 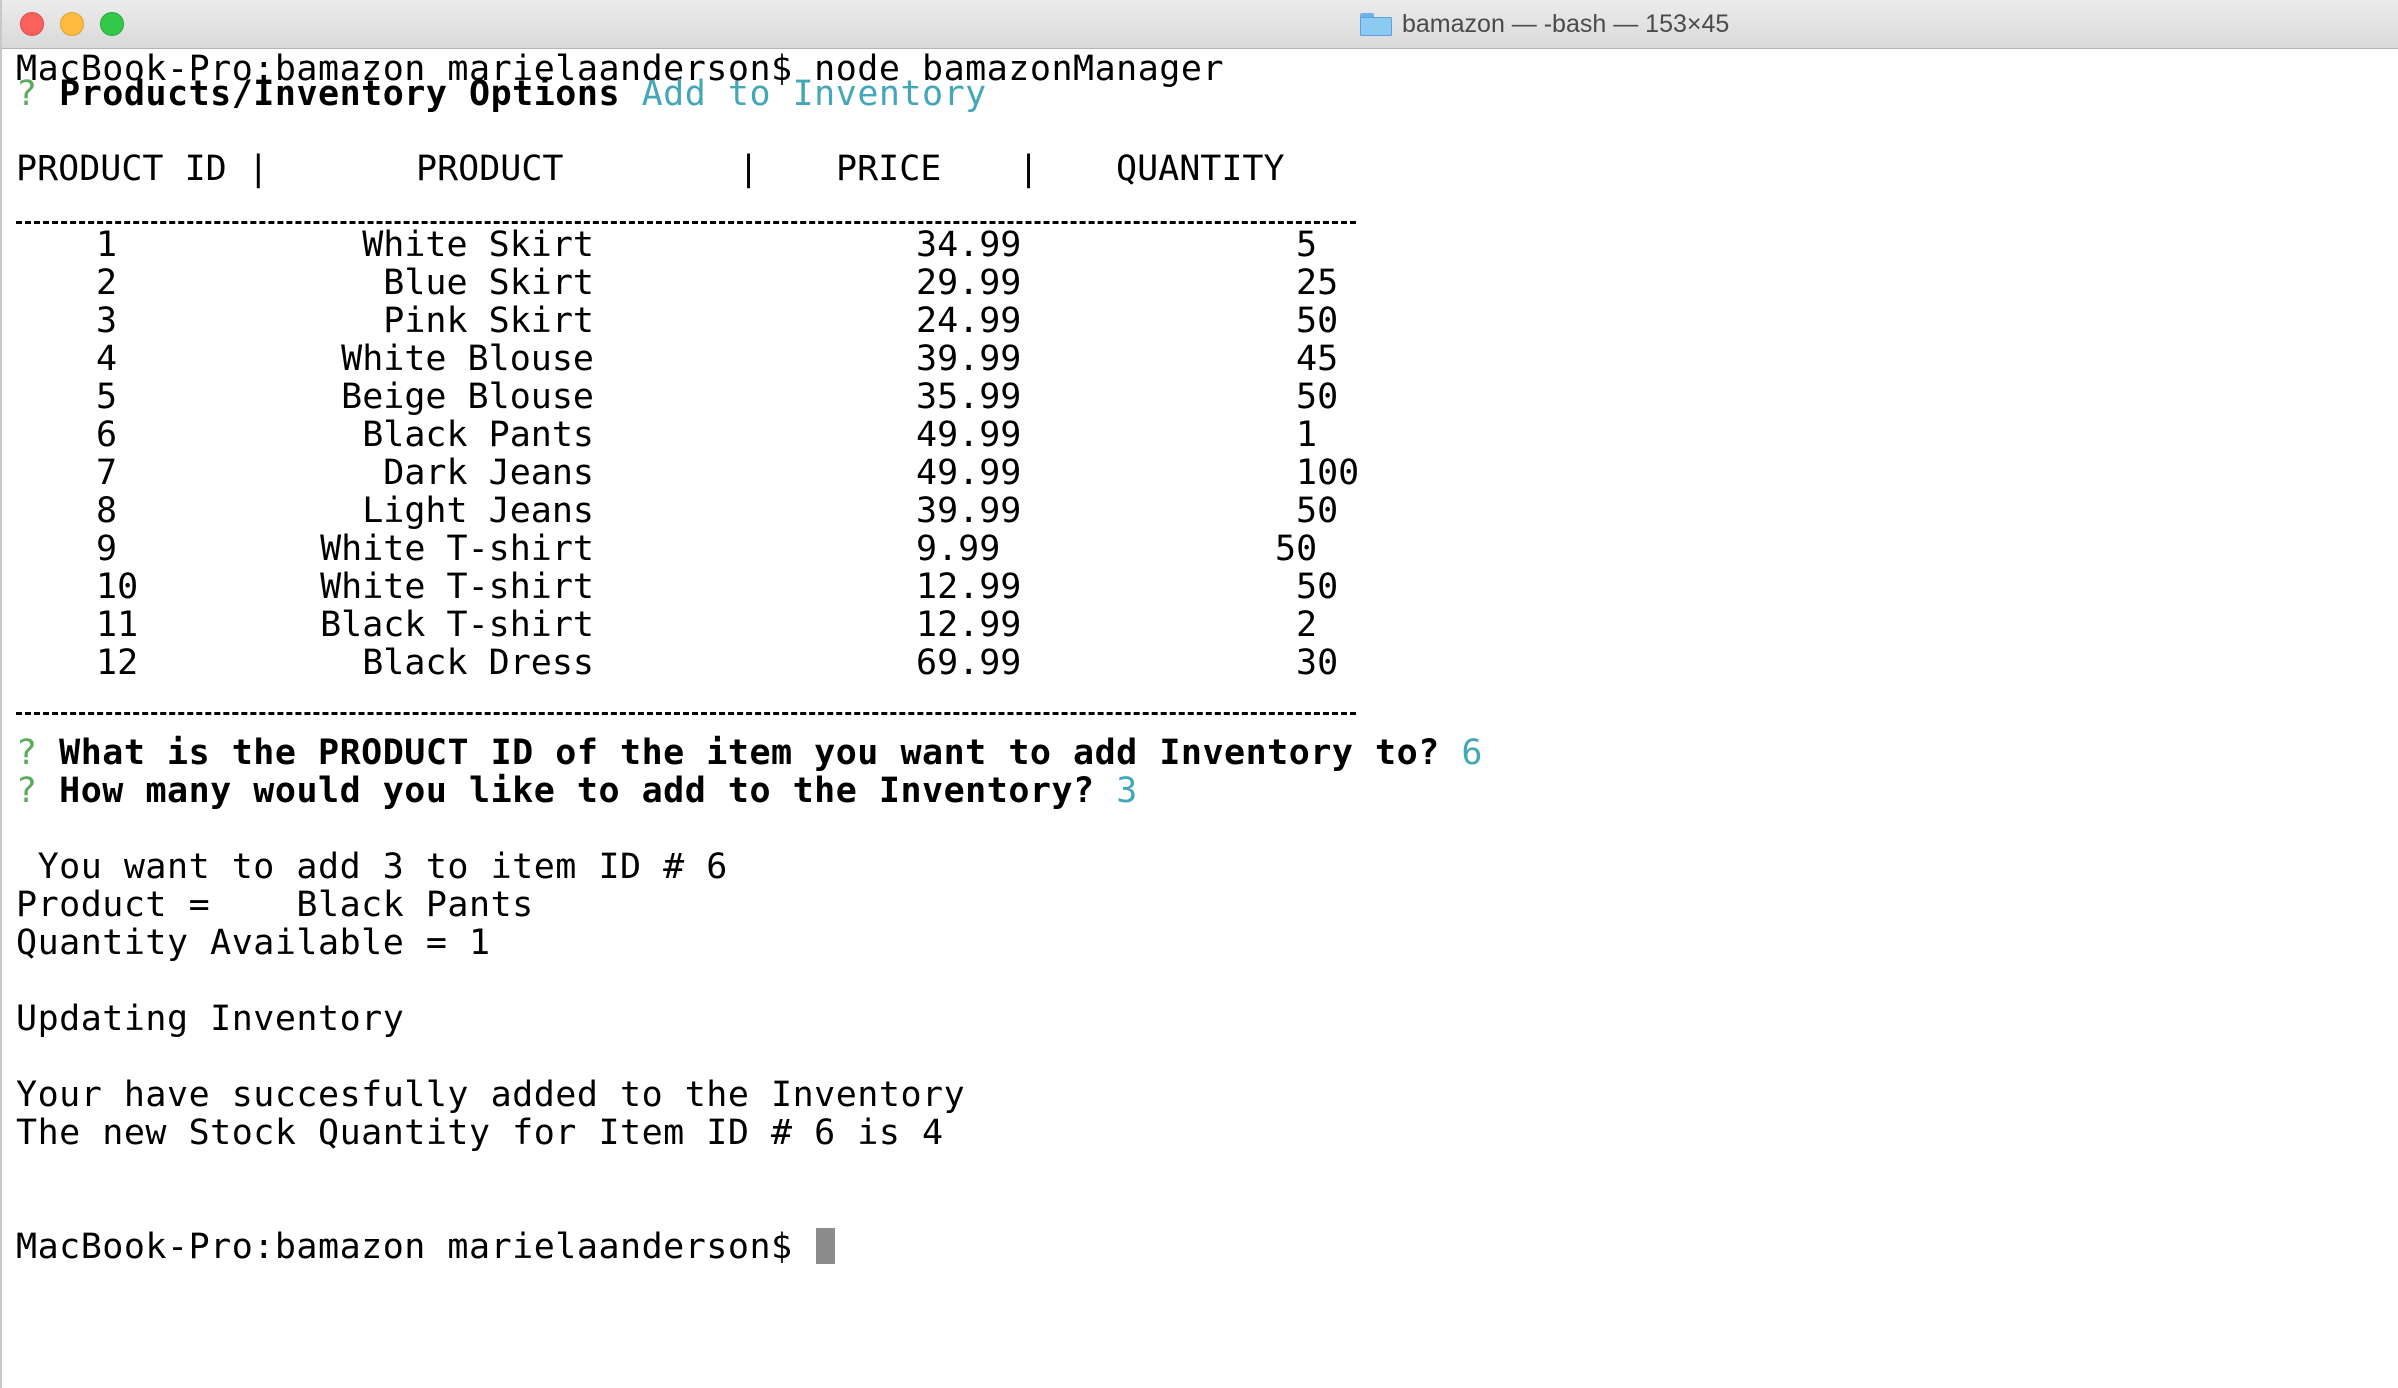 I want to click on cell-product: Black Dress, so click(x=478, y=663).